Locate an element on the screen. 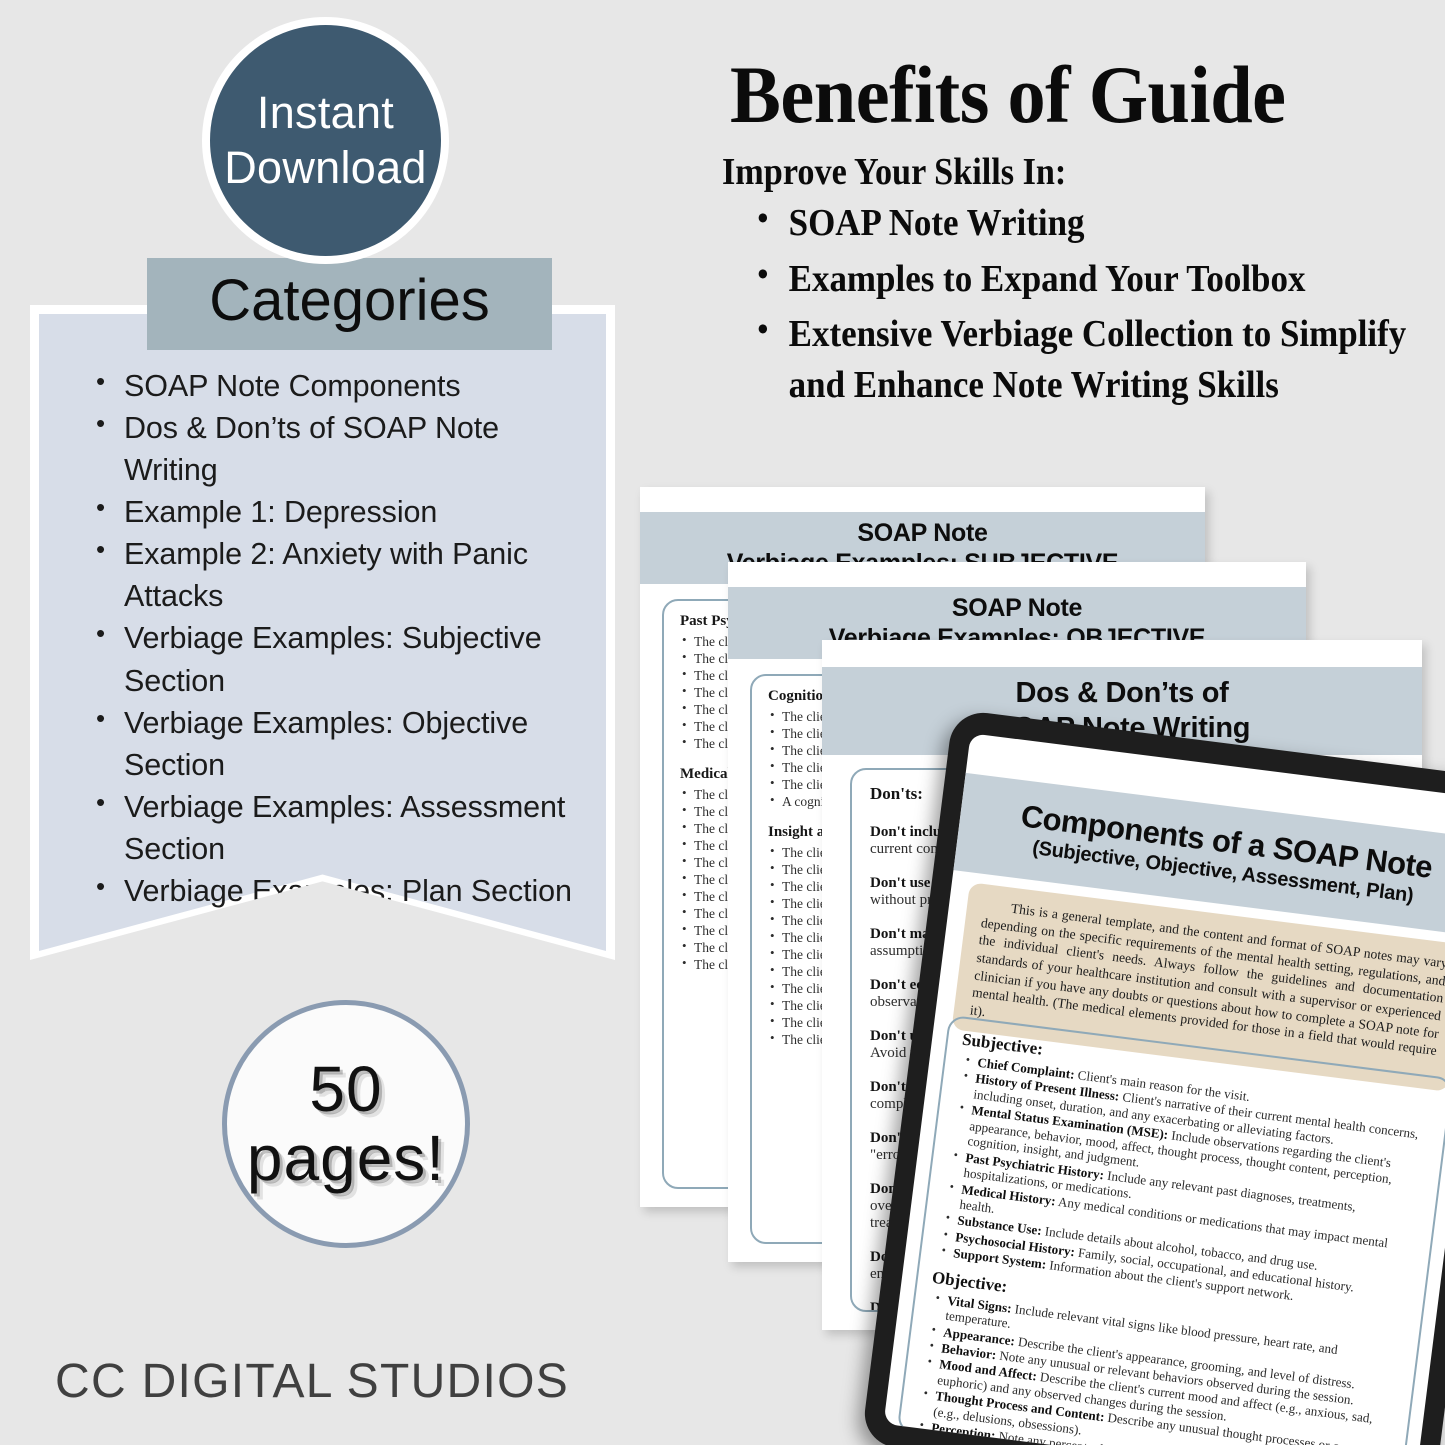  categories-banner: Categories is located at coordinates (349, 304).